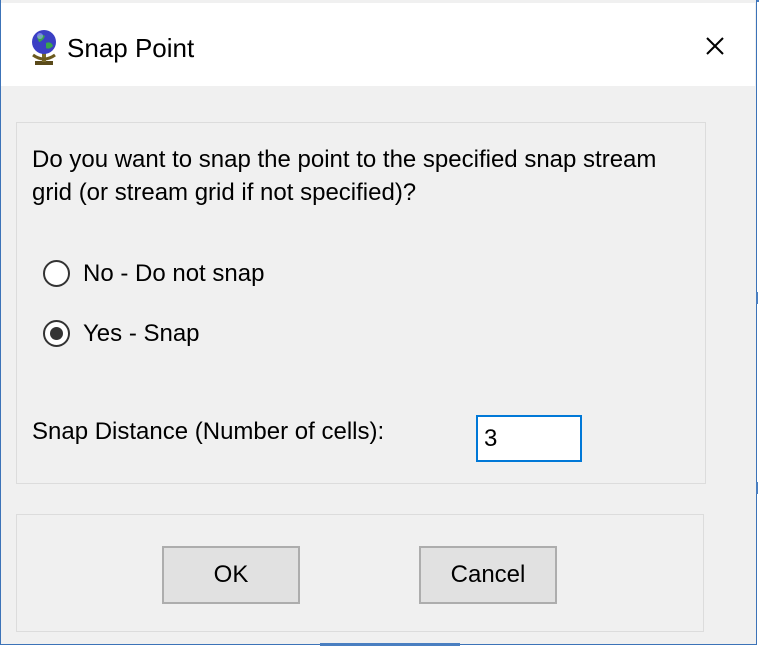 This screenshot has width=759, height=646. I want to click on globe-on-stand-icon, so click(44, 47).